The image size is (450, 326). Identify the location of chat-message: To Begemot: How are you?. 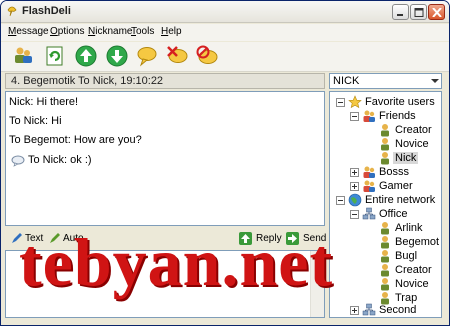
(75, 140).